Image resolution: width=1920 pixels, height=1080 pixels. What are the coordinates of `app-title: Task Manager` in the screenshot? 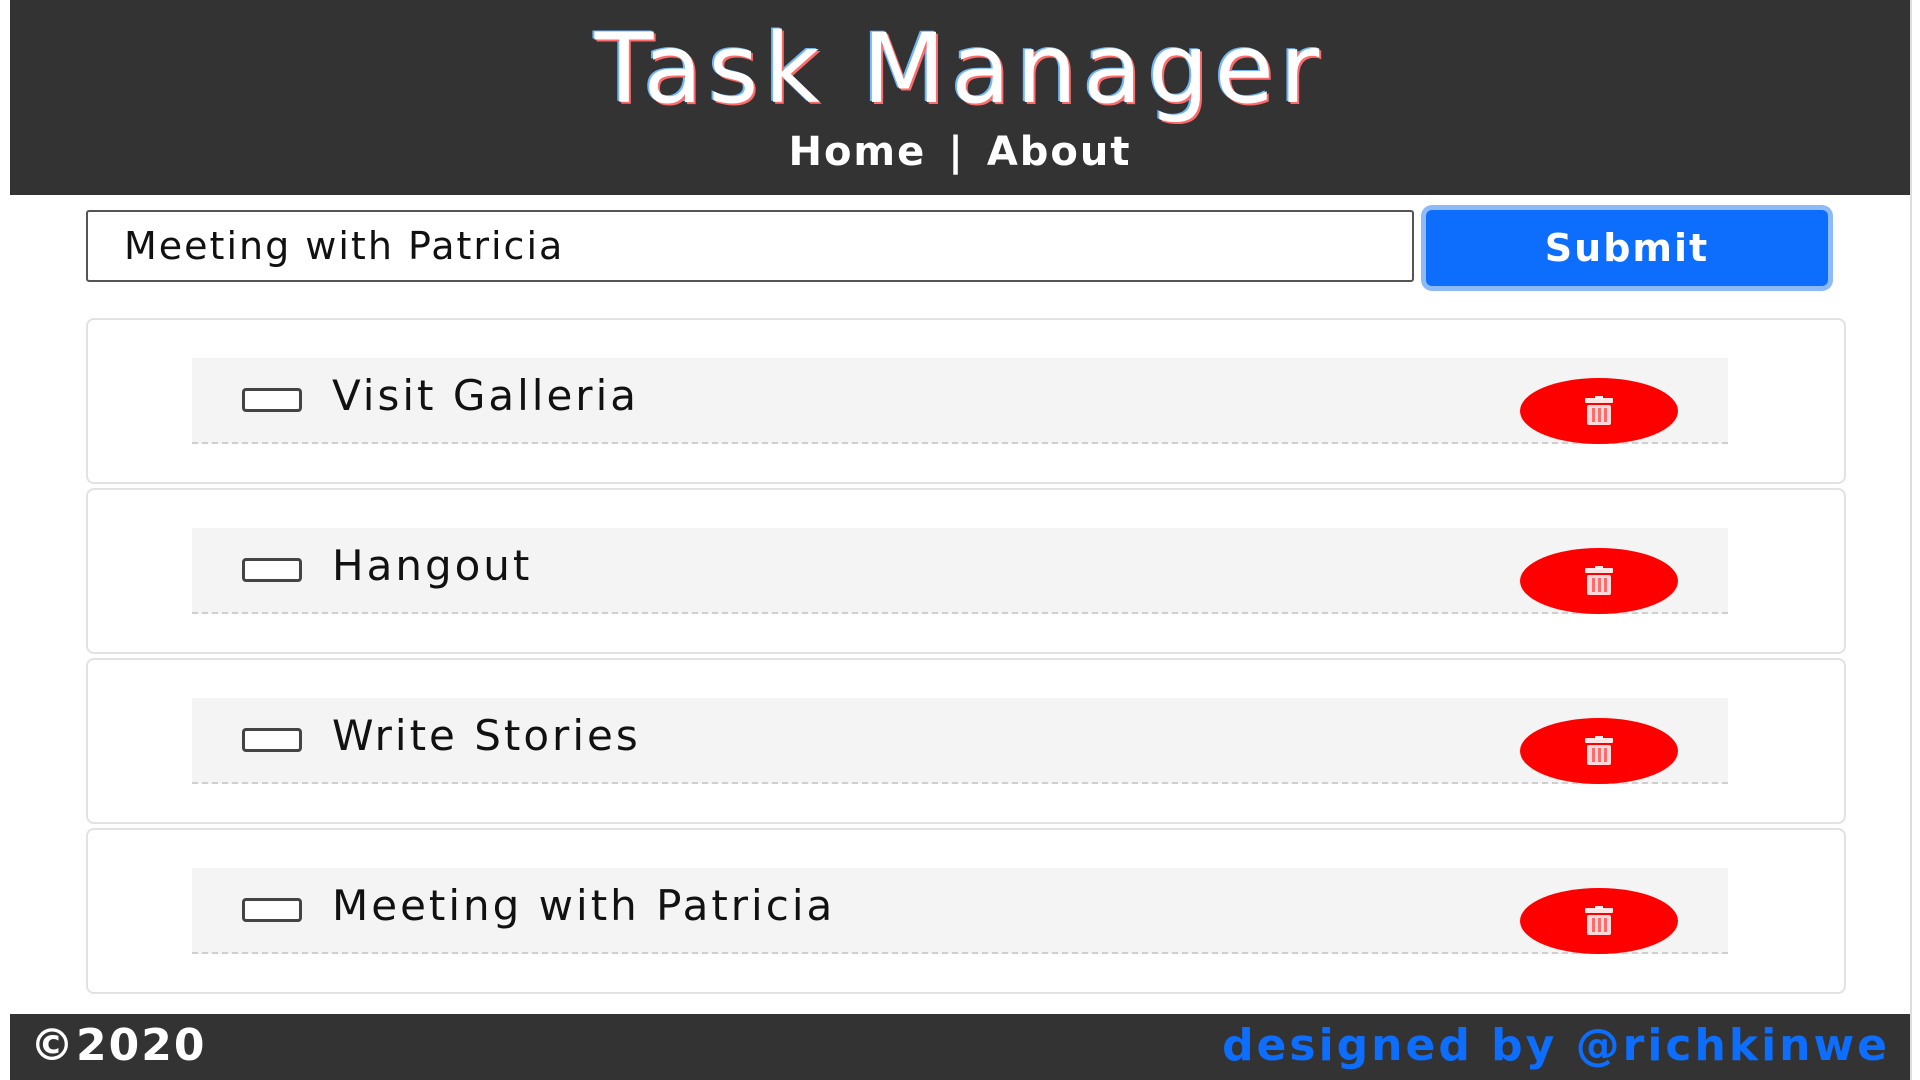 It's located at (960, 69).